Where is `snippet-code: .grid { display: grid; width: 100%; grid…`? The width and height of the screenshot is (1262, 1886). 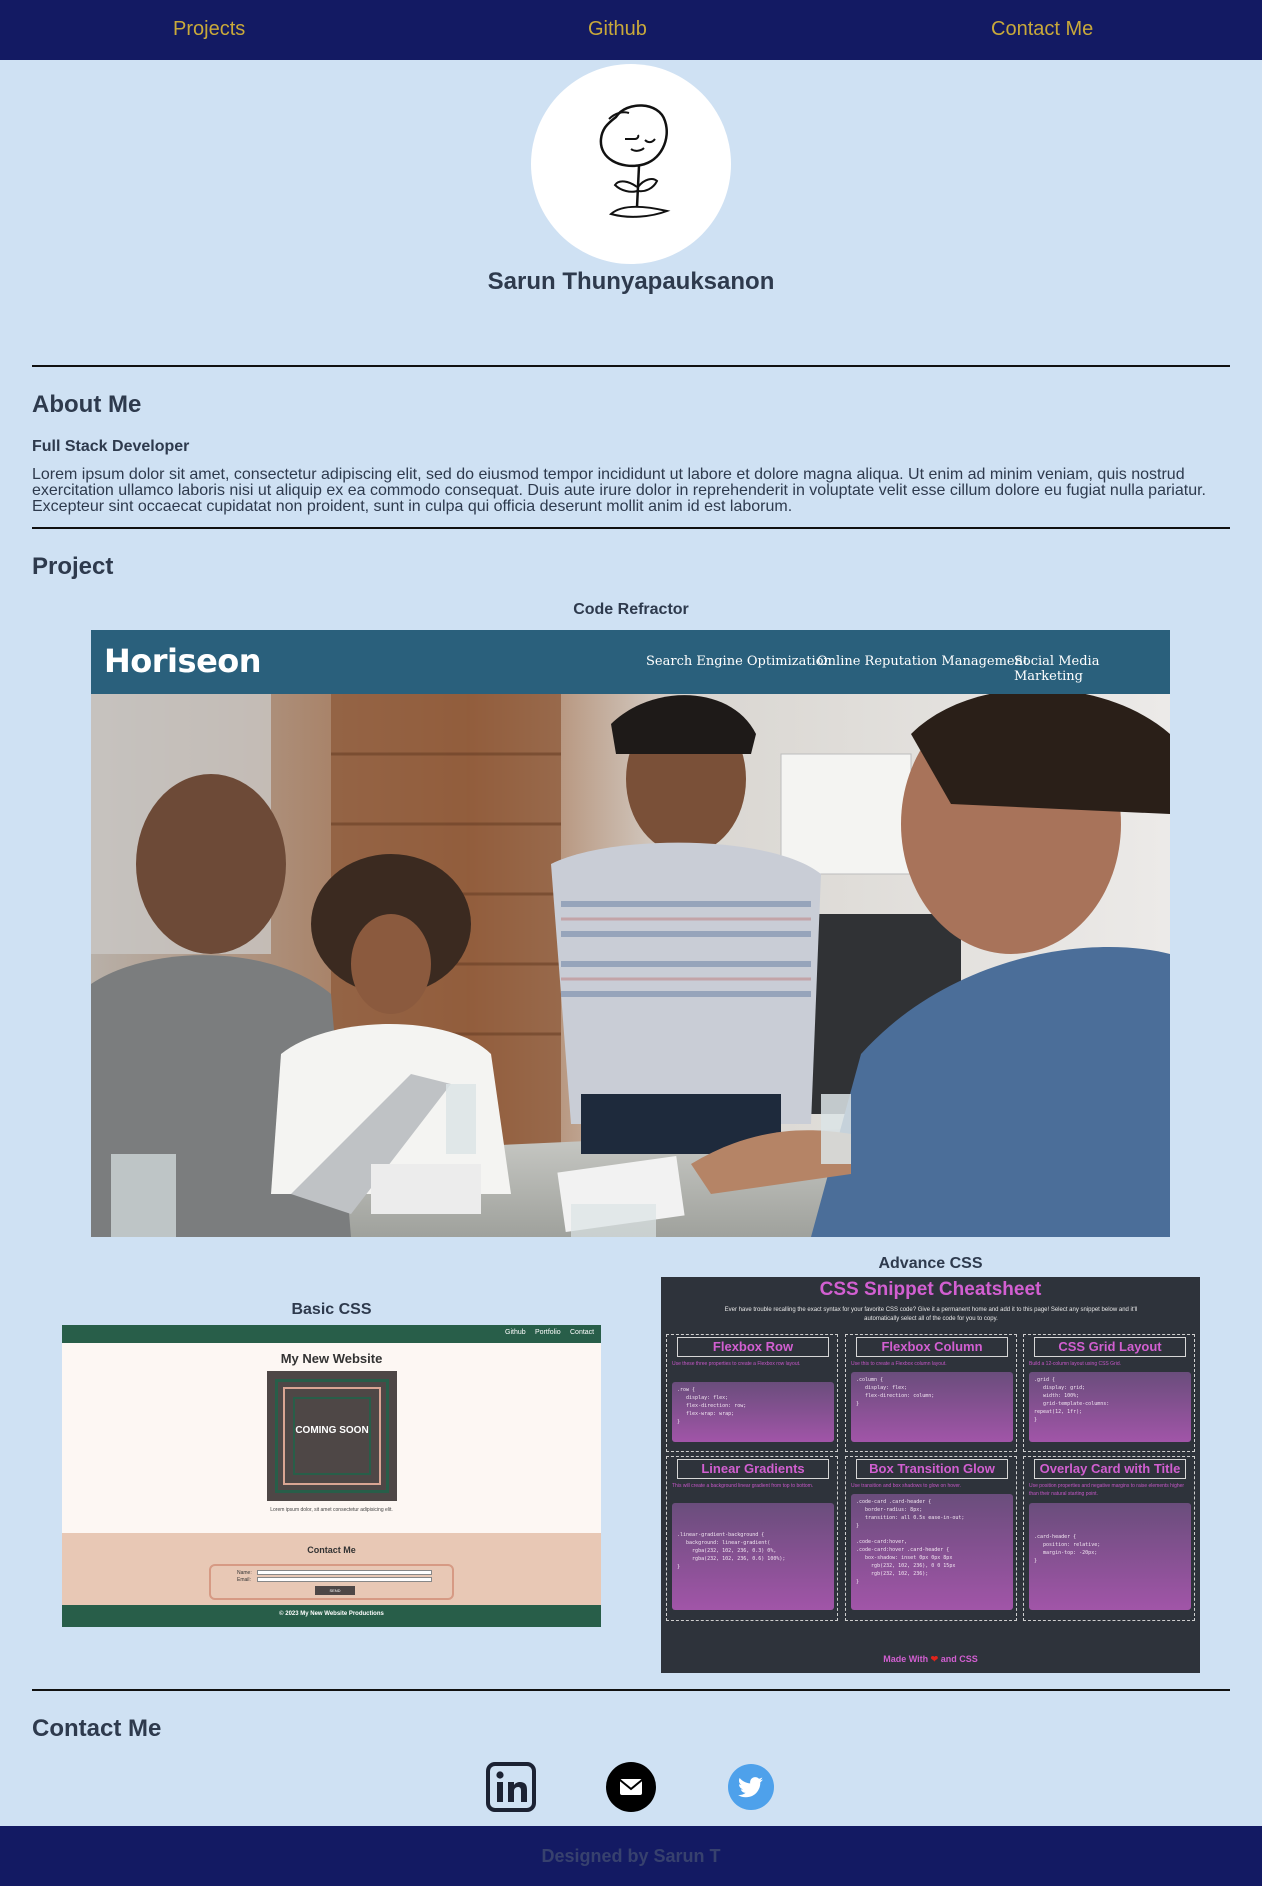
snippet-code: .grid { display: grid; width: 100%; grid… is located at coordinates (1110, 1407).